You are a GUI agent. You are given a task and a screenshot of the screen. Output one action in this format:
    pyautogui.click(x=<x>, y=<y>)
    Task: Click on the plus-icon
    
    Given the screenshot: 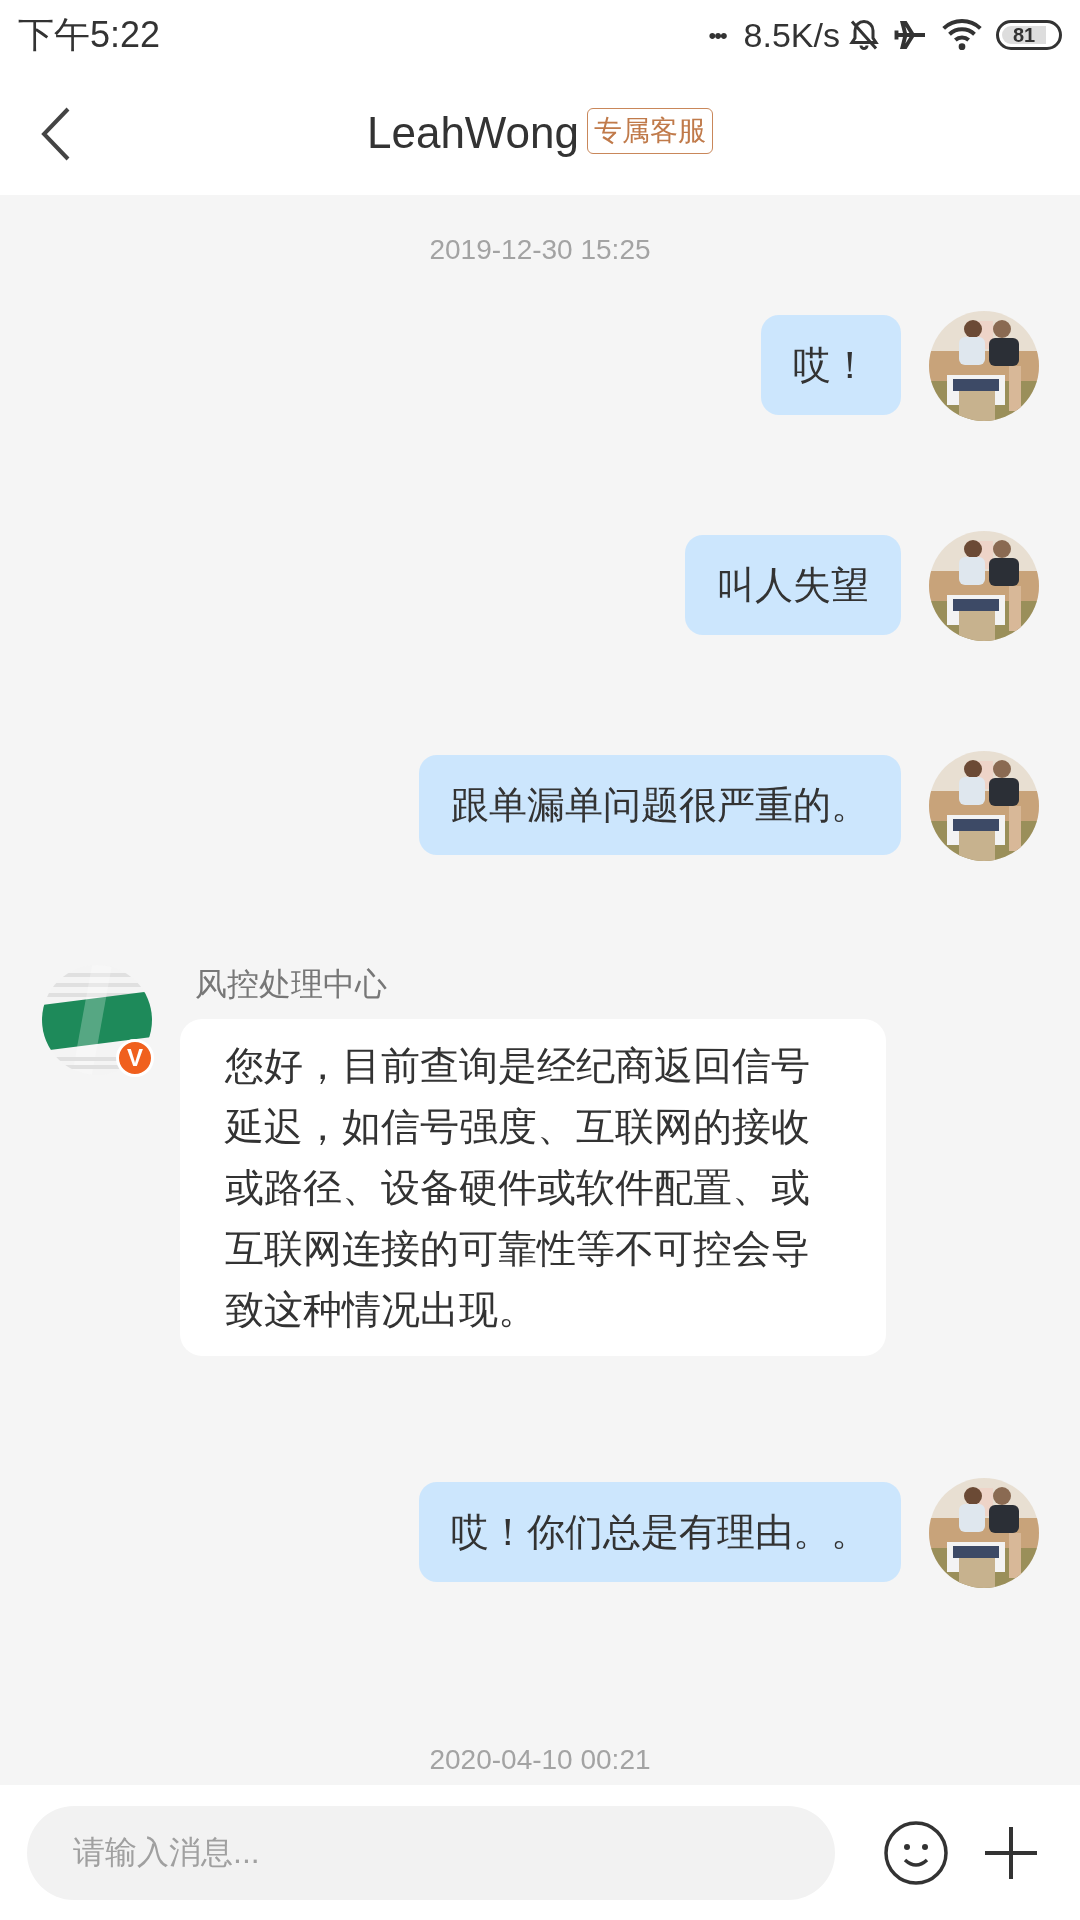 What is the action you would take?
    pyautogui.click(x=1011, y=1852)
    